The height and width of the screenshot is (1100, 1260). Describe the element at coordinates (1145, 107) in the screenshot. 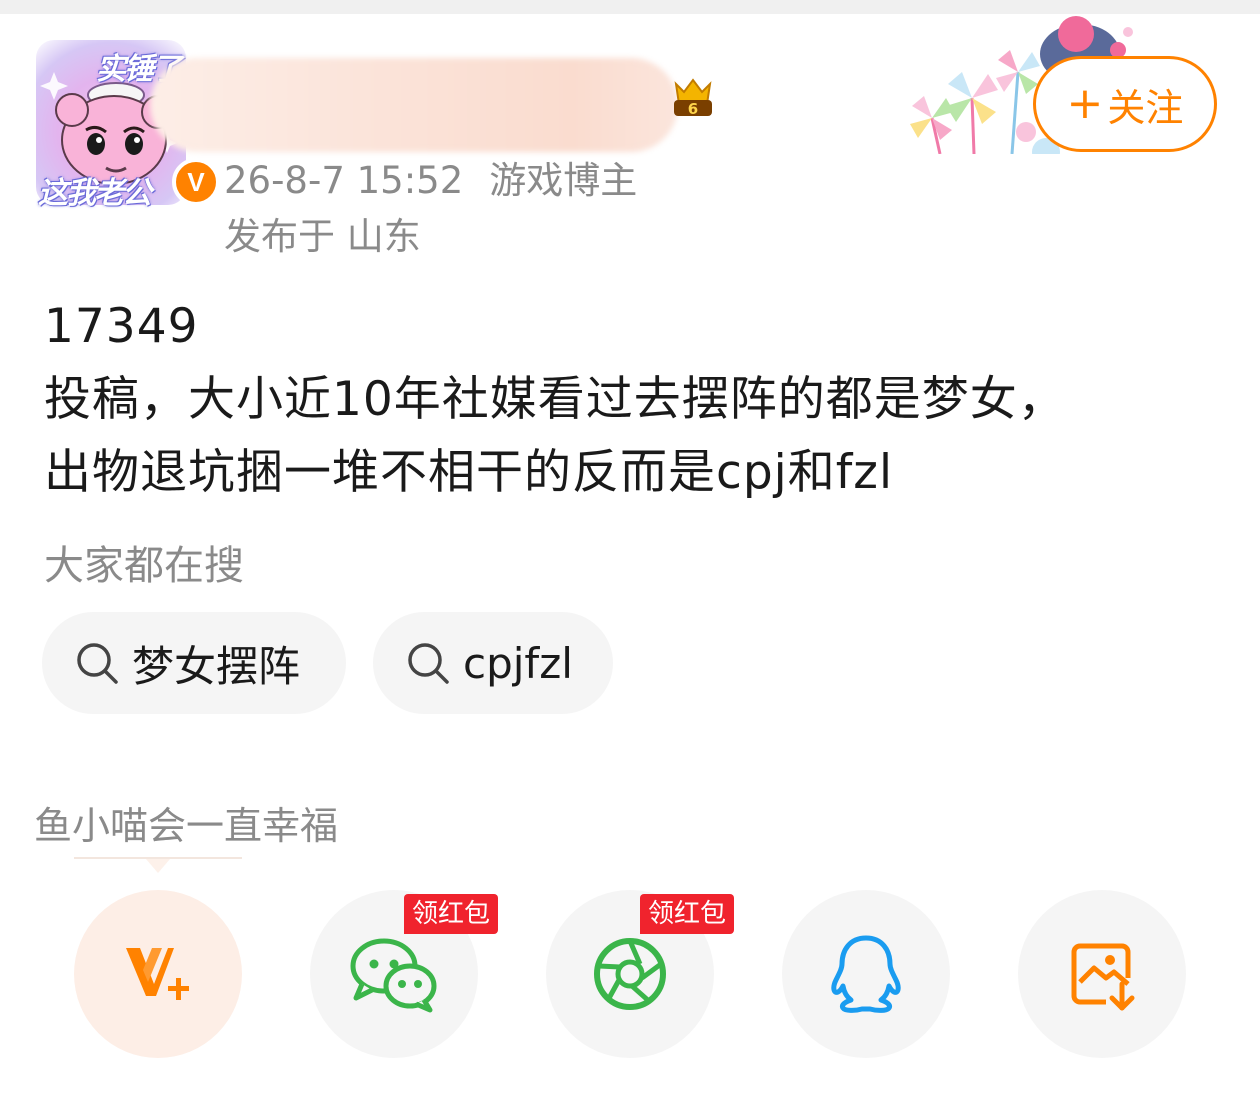

I see `follow-button-label: 关注` at that location.